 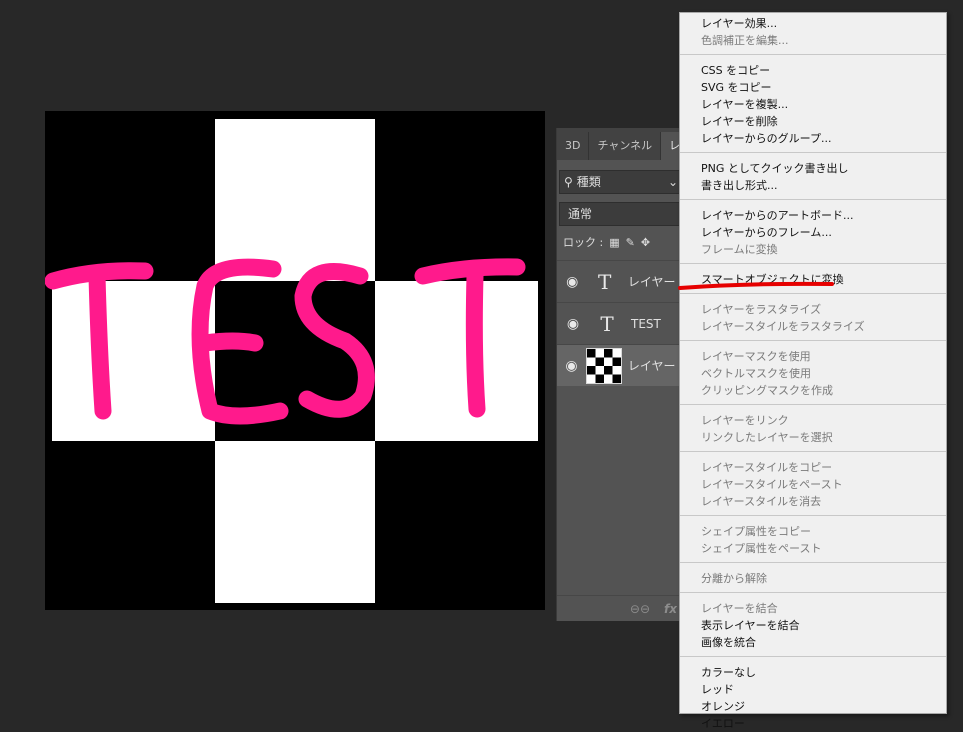 I want to click on menu-item: シェイプ属性をコピー, so click(x=756, y=531).